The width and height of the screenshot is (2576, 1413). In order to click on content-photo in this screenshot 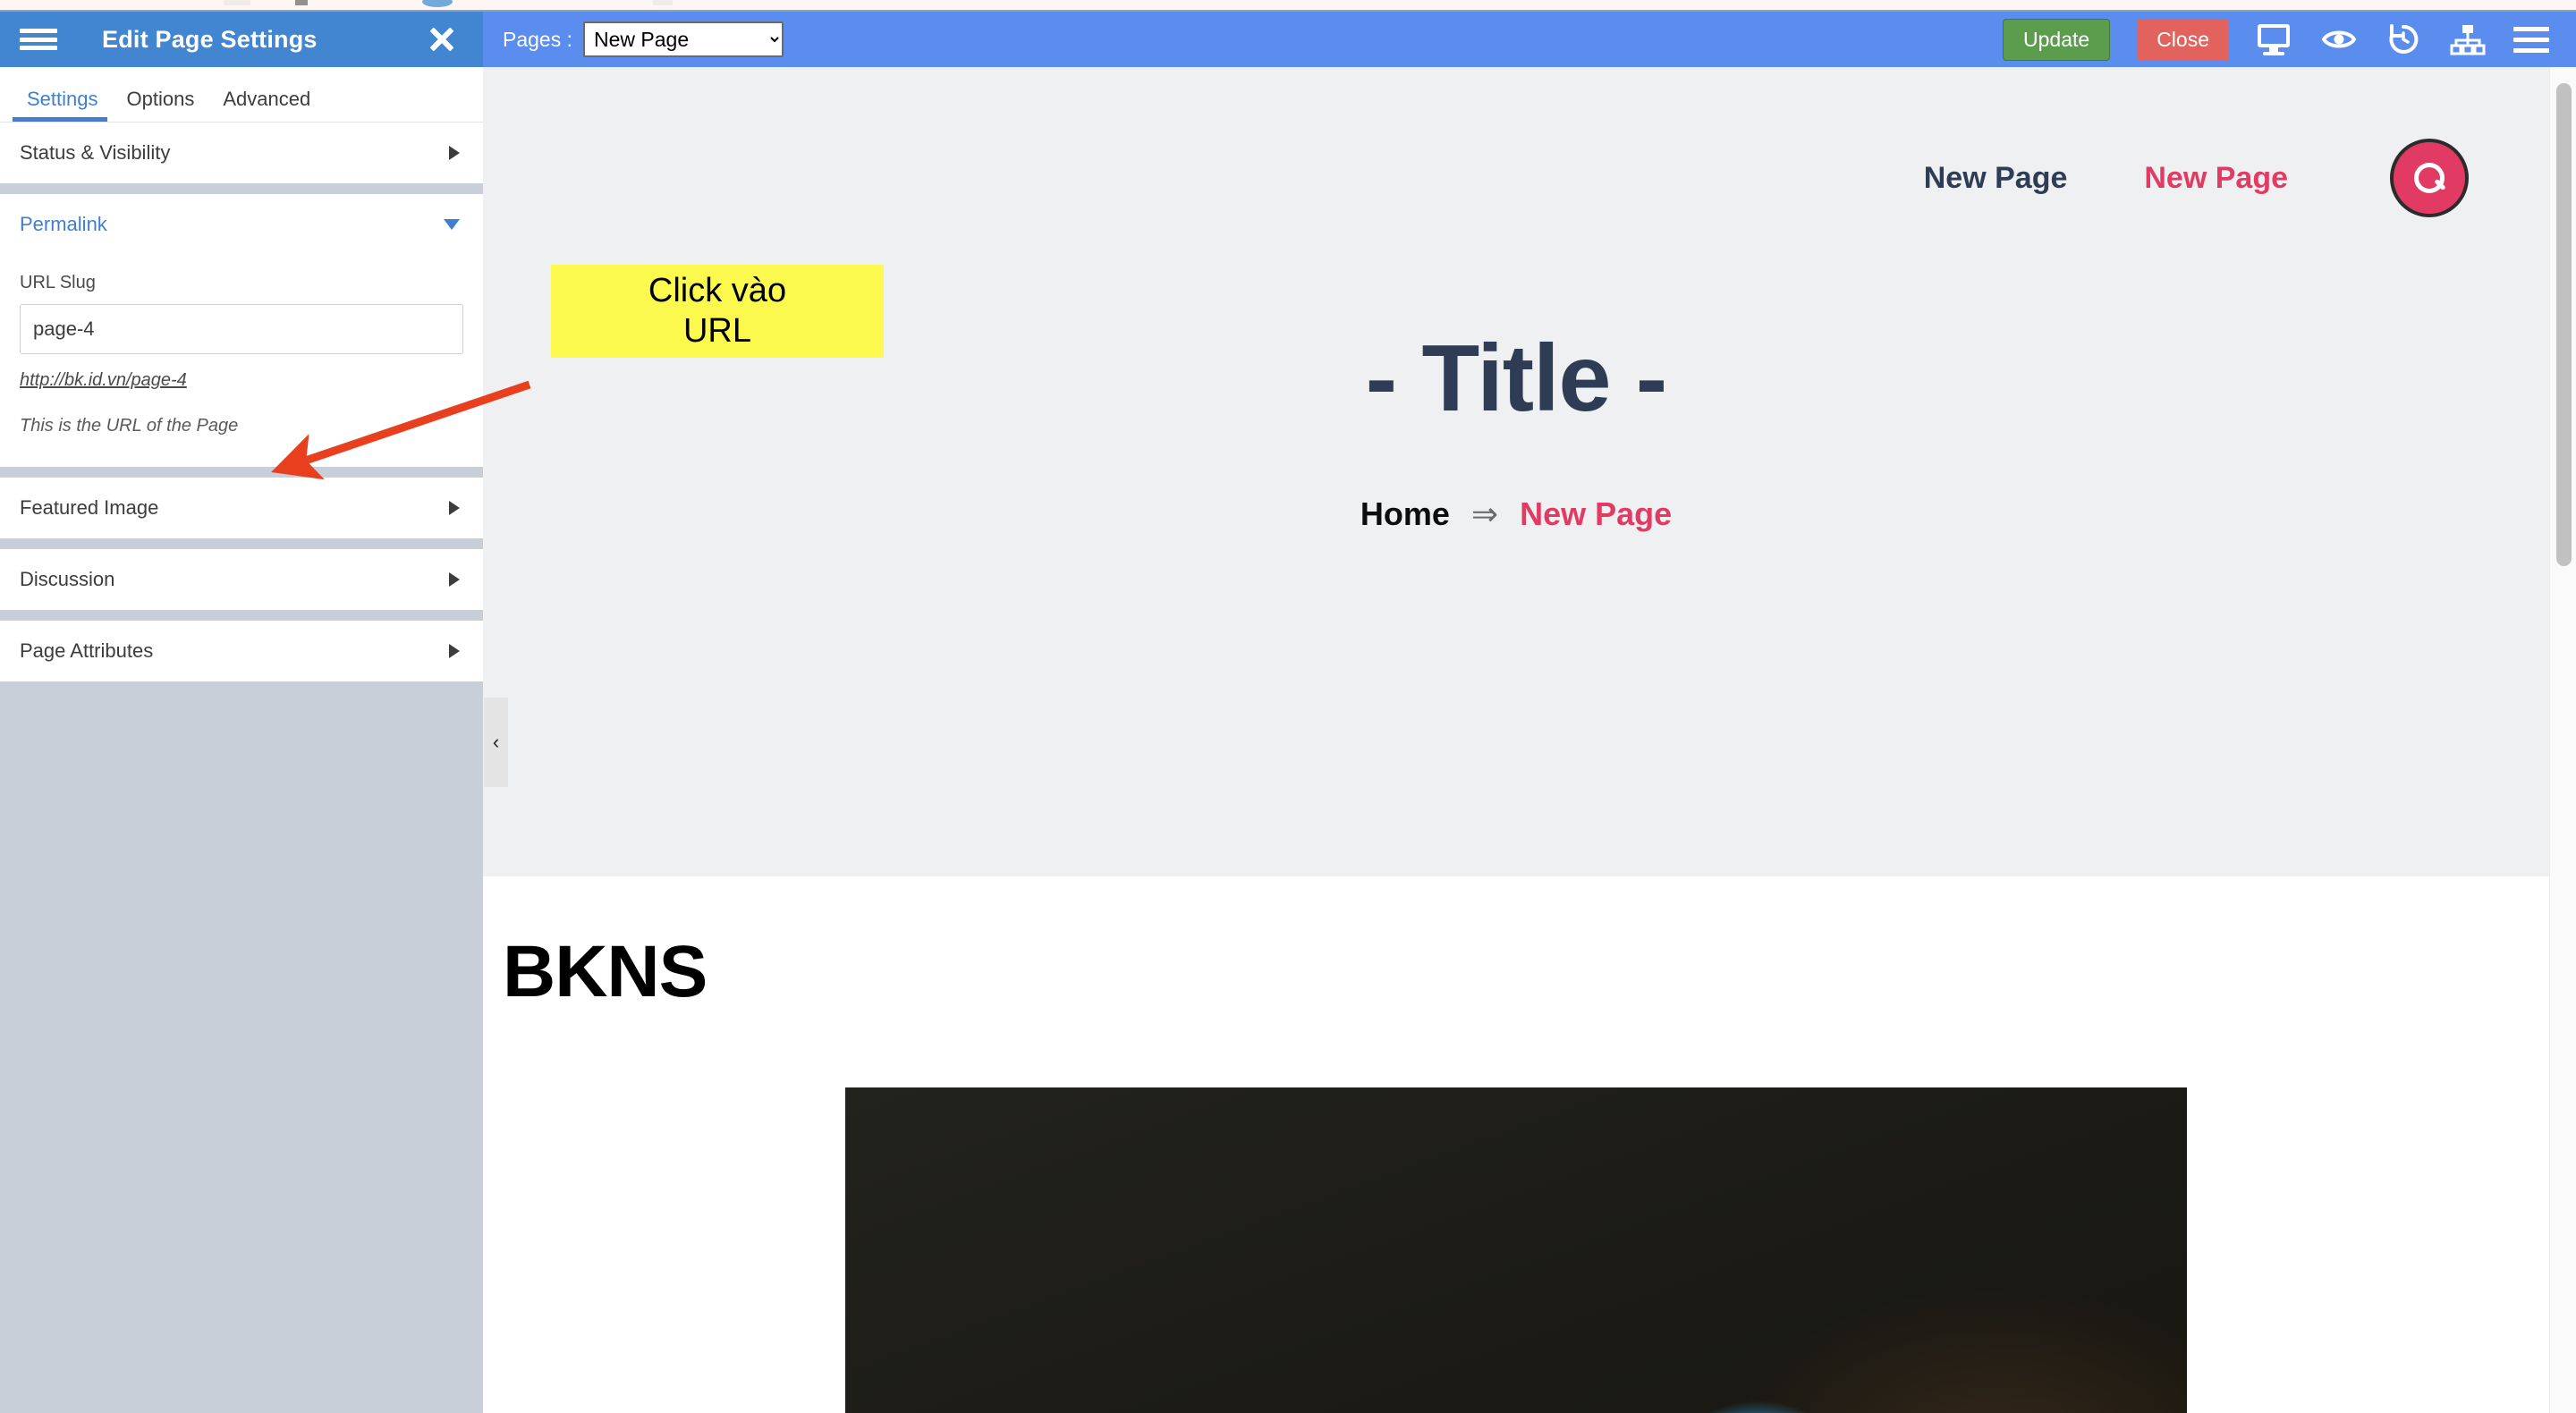, I will do `click(1516, 1250)`.